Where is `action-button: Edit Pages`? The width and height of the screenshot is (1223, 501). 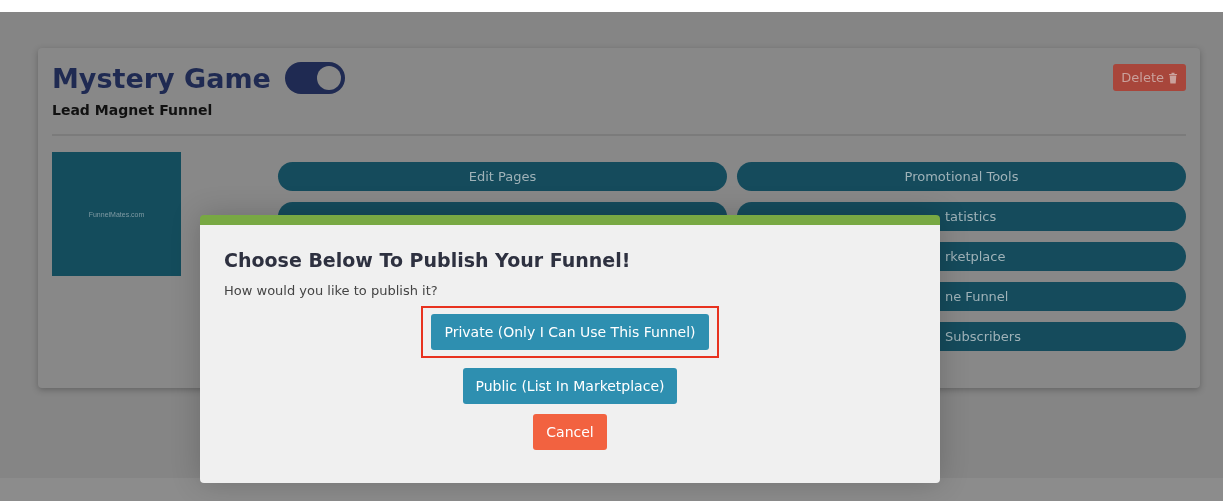 action-button: Edit Pages is located at coordinates (502, 176).